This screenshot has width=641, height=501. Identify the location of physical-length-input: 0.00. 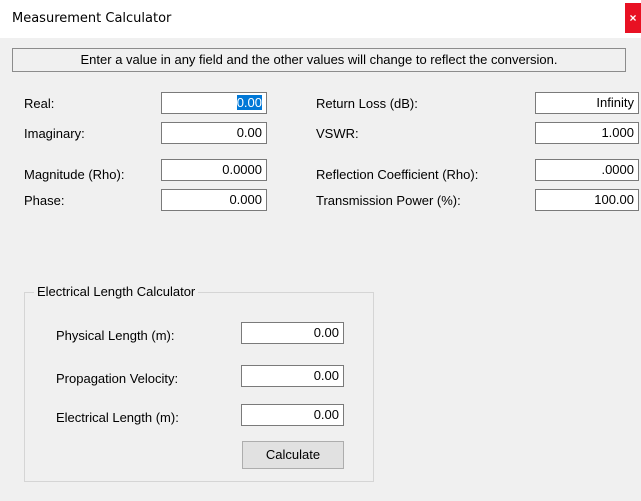
(292, 333).